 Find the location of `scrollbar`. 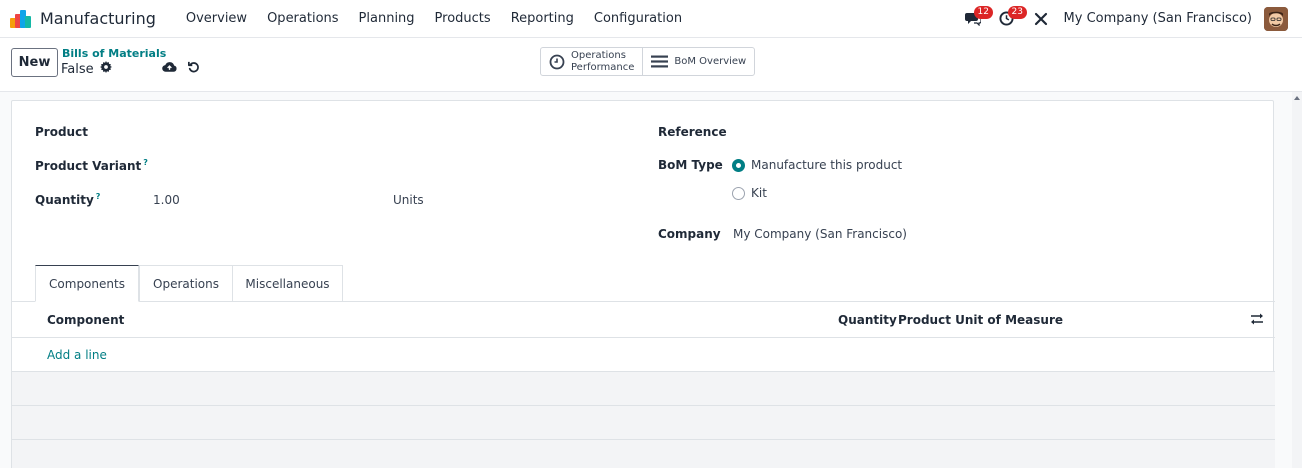

scrollbar is located at coordinates (1297, 280).